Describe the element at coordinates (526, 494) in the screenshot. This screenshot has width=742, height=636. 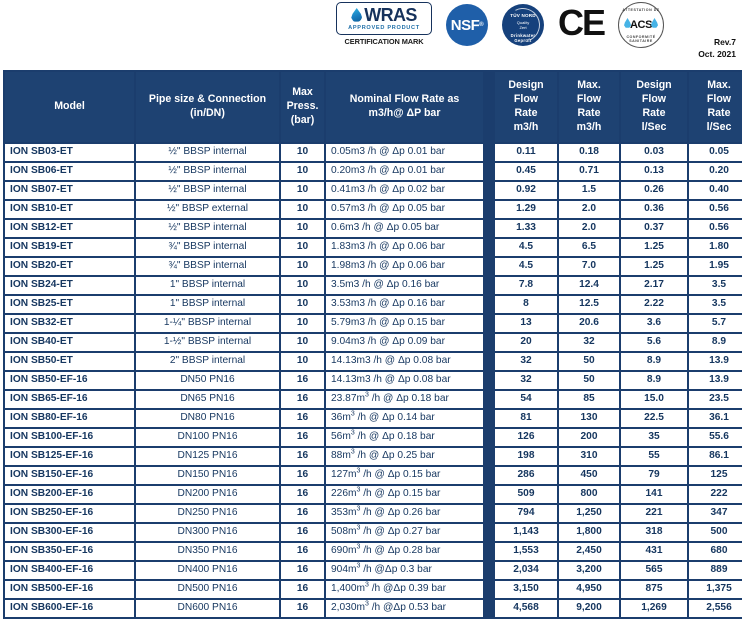
I see `cell-design-flow-rate-m3h: 509` at that location.